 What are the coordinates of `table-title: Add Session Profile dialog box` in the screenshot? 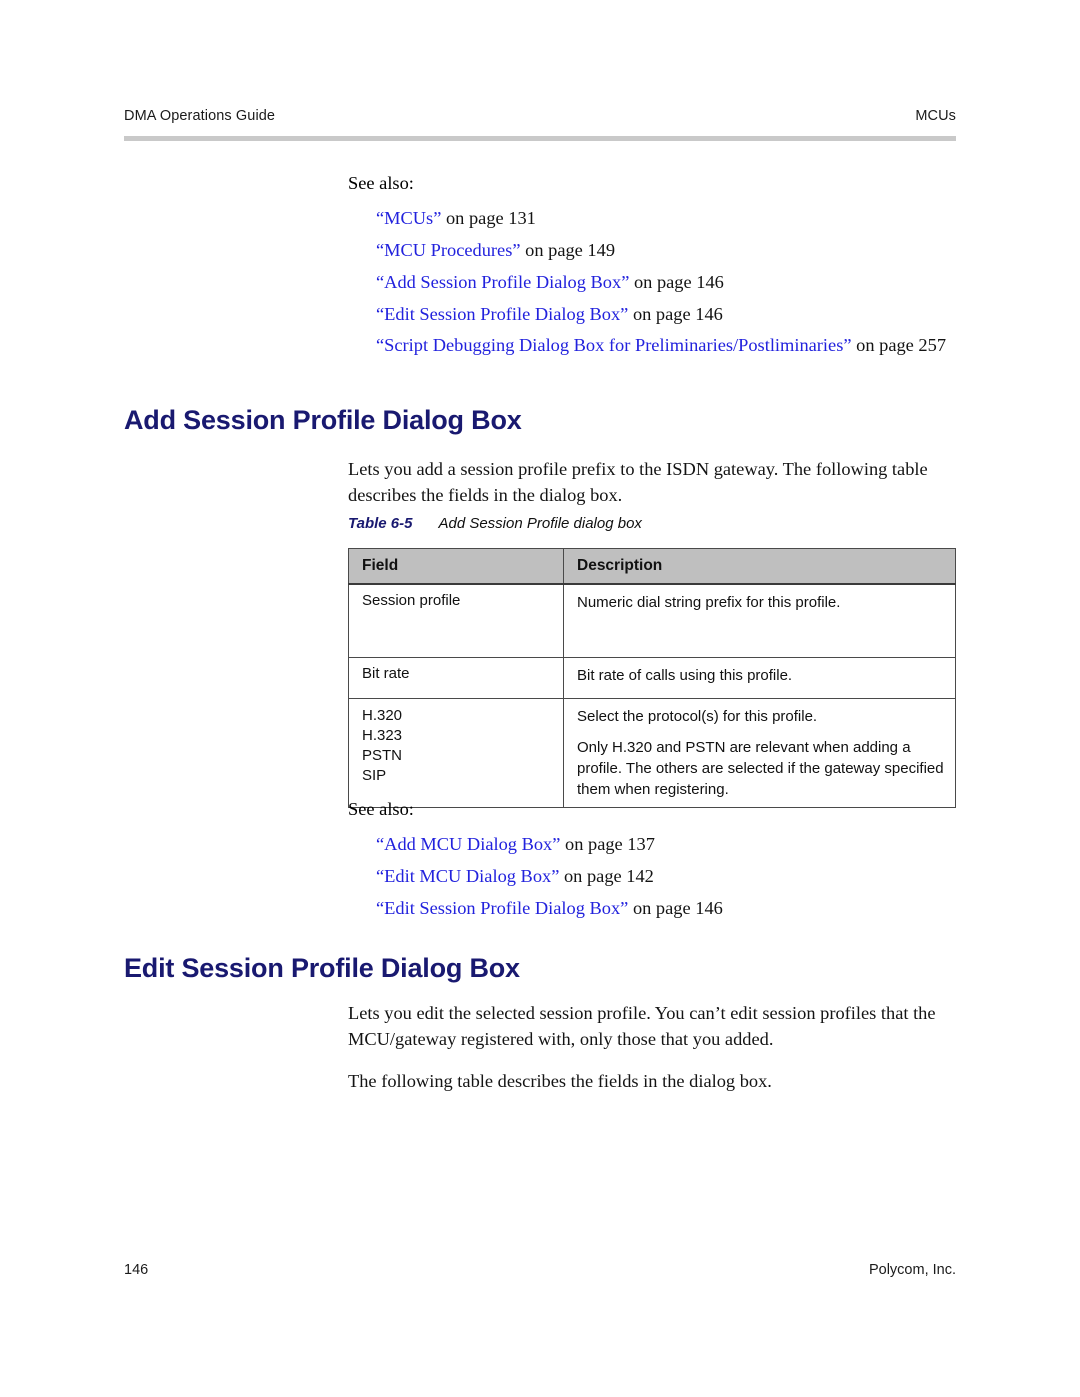 It's located at (540, 523).